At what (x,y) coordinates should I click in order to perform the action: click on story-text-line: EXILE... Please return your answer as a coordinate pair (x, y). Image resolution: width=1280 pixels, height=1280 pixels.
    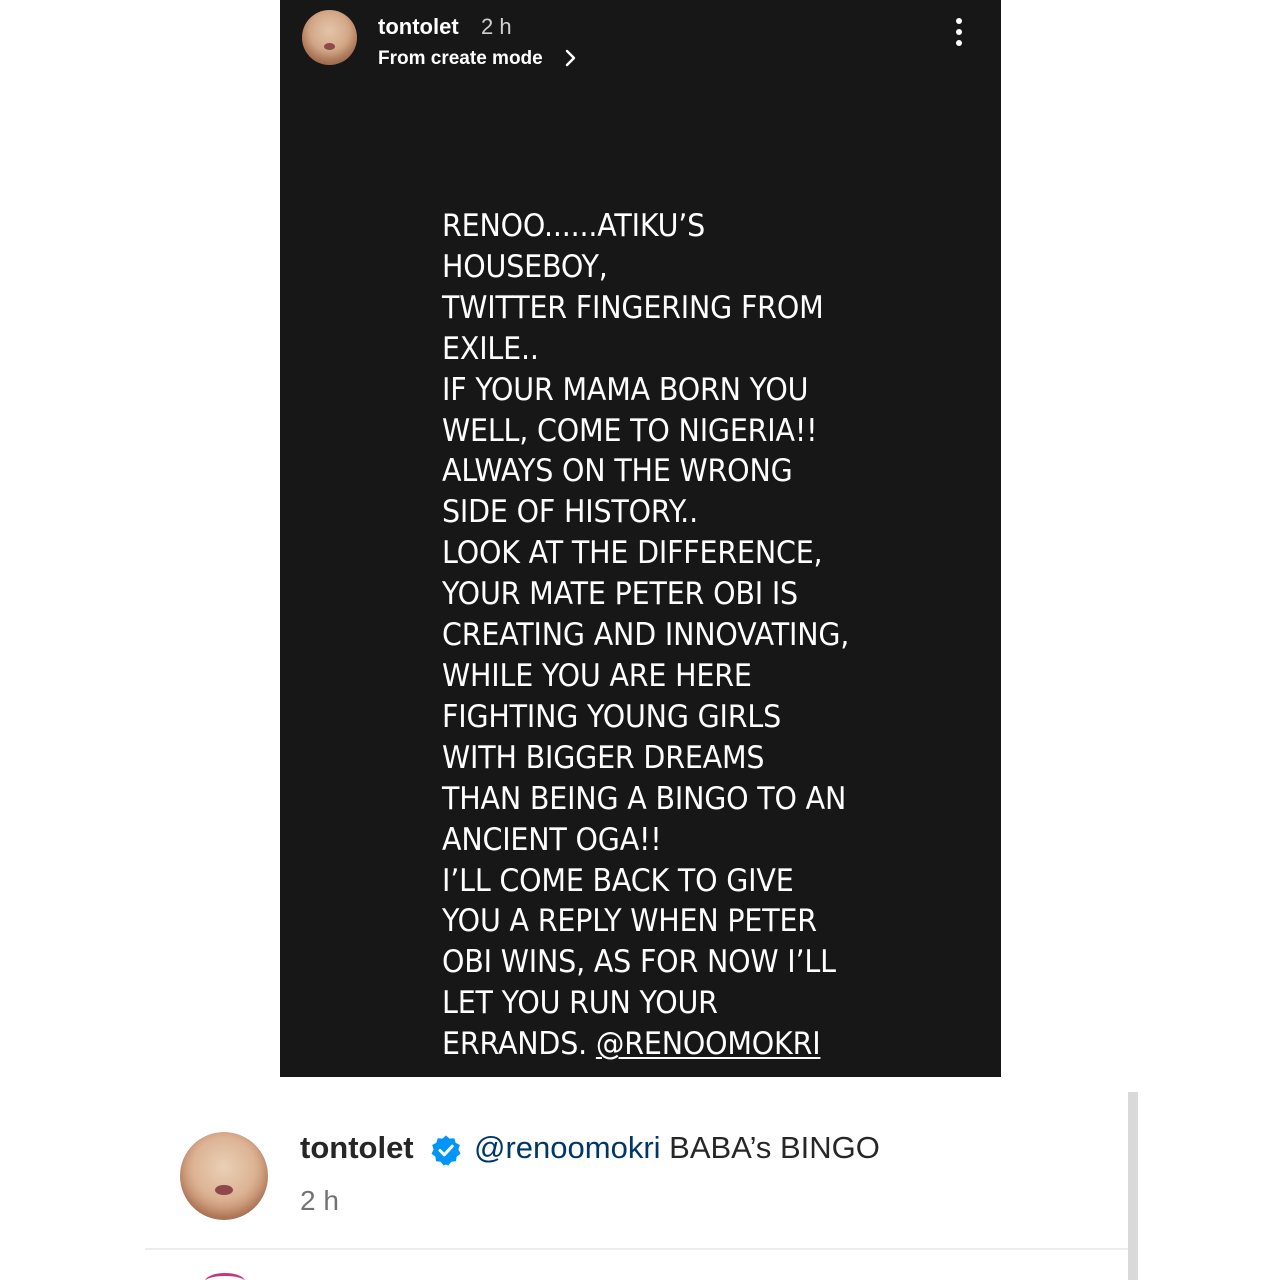
    Looking at the image, I should click on (490, 348).